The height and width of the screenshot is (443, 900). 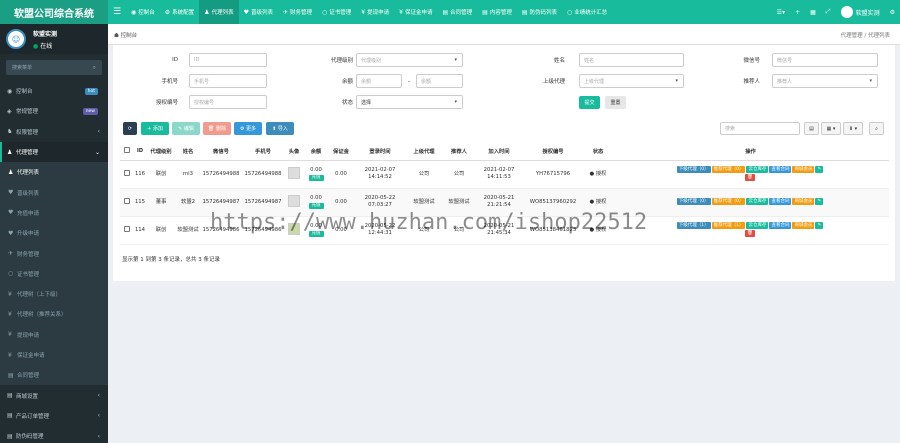 I want to click on sidebar-item-promotion: ♥ 晋级列表, so click(x=54, y=192).